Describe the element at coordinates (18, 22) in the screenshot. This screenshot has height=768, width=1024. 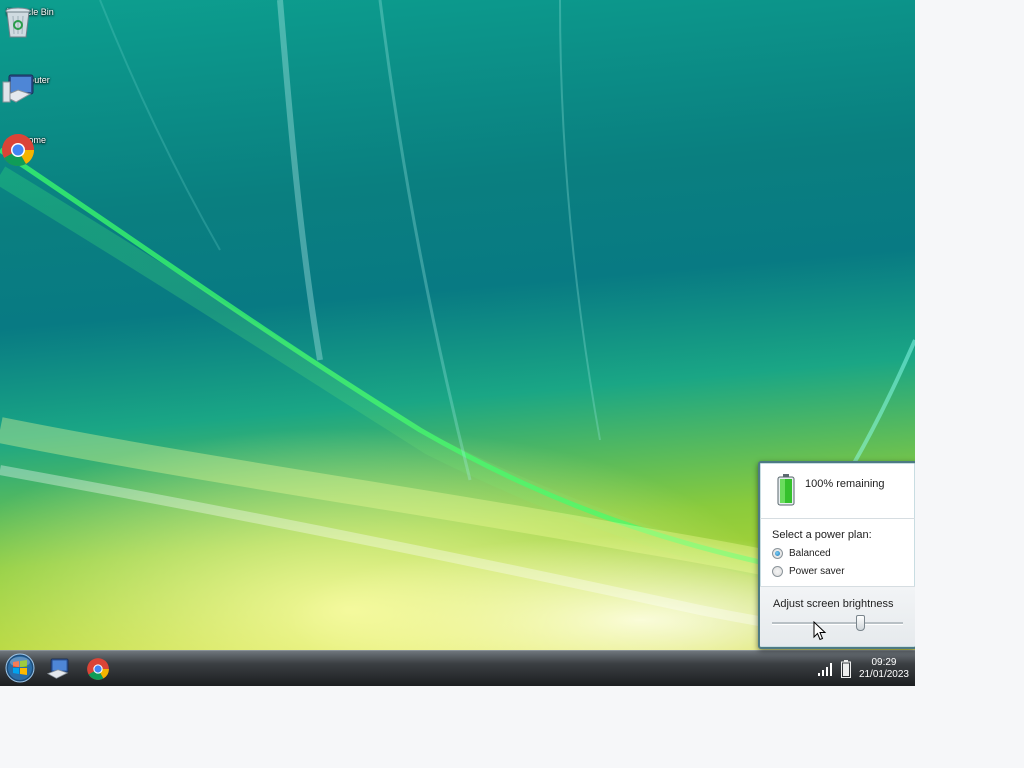
I see `recycle-bin-icon` at that location.